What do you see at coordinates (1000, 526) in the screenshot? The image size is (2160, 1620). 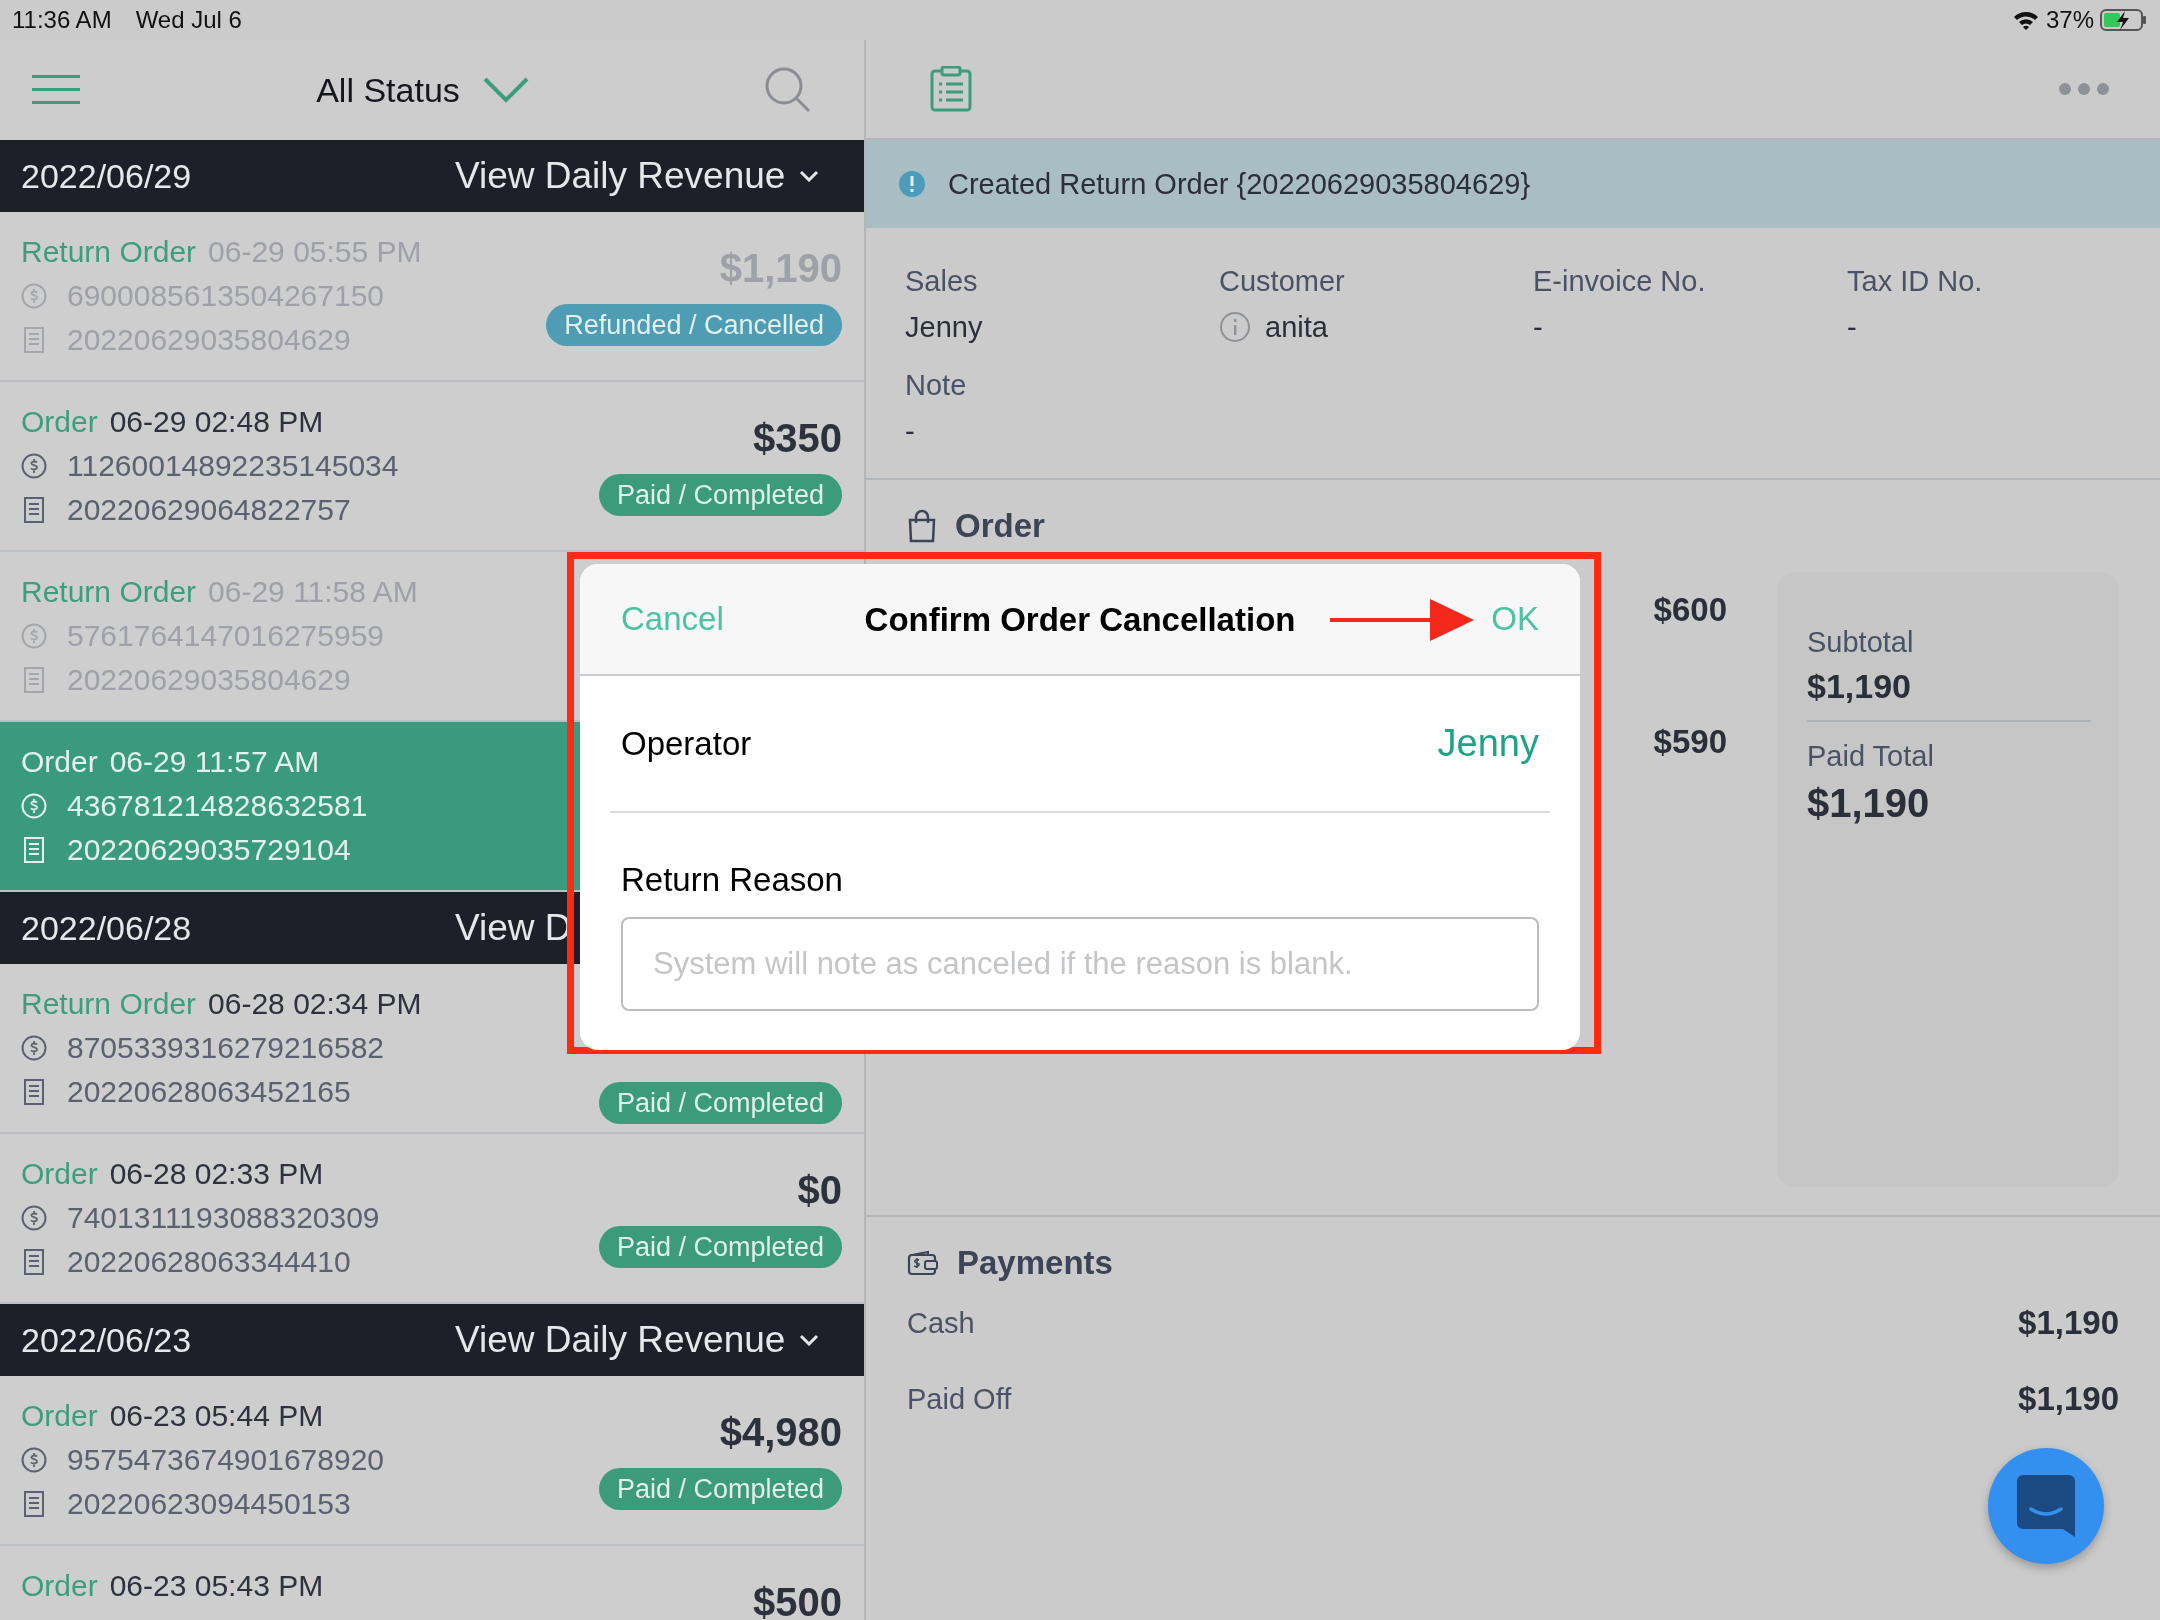 I see `section-title: Order` at bounding box center [1000, 526].